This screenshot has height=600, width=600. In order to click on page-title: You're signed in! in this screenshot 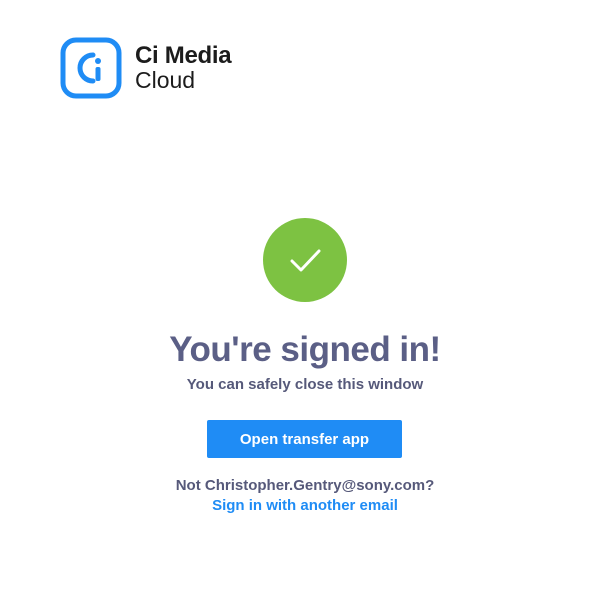, I will do `click(305, 349)`.